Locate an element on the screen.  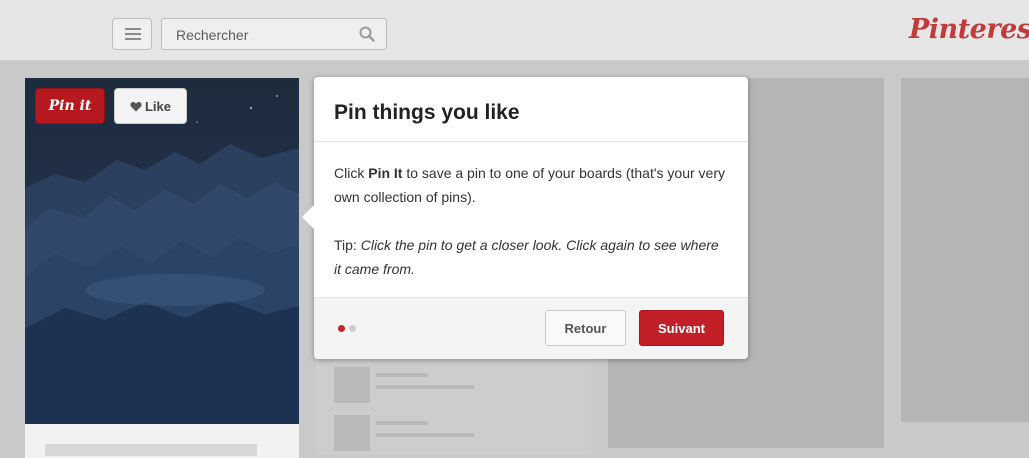
step-indicator-inactive is located at coordinates (352, 328).